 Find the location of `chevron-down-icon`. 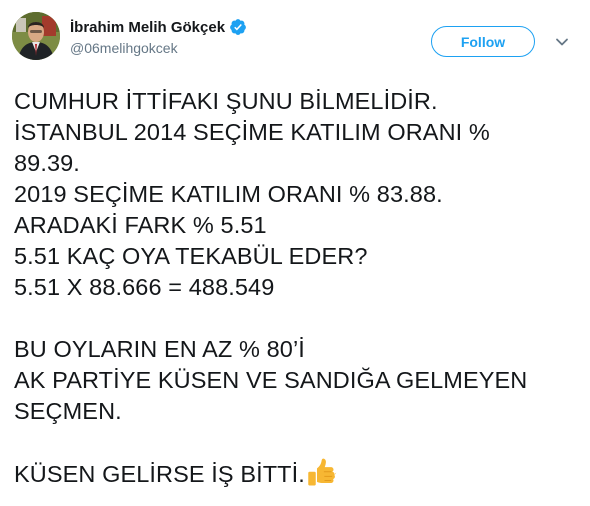

chevron-down-icon is located at coordinates (562, 42).